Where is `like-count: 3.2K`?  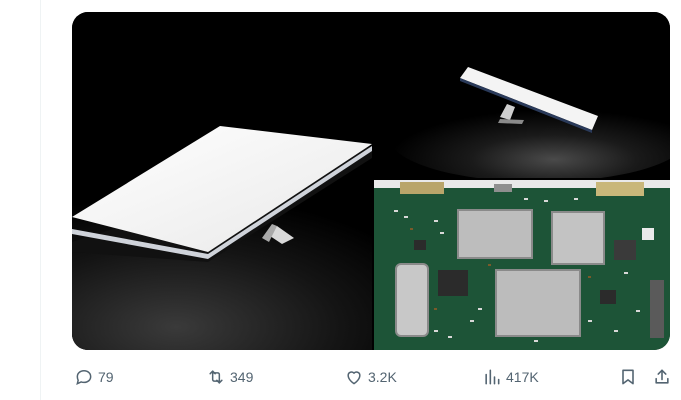
like-count: 3.2K is located at coordinates (382, 377).